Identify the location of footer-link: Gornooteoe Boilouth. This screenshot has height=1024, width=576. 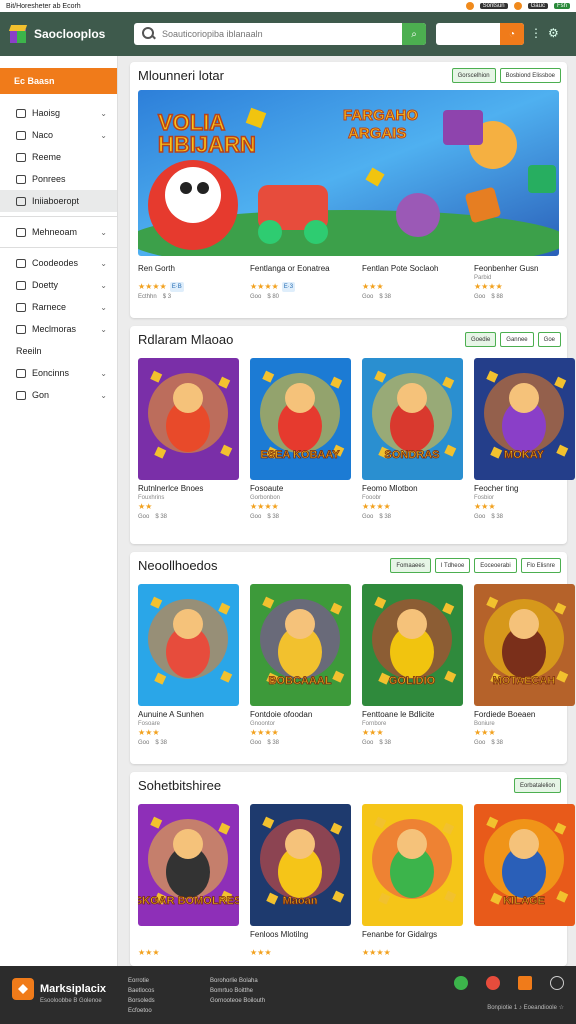
(237, 1001).